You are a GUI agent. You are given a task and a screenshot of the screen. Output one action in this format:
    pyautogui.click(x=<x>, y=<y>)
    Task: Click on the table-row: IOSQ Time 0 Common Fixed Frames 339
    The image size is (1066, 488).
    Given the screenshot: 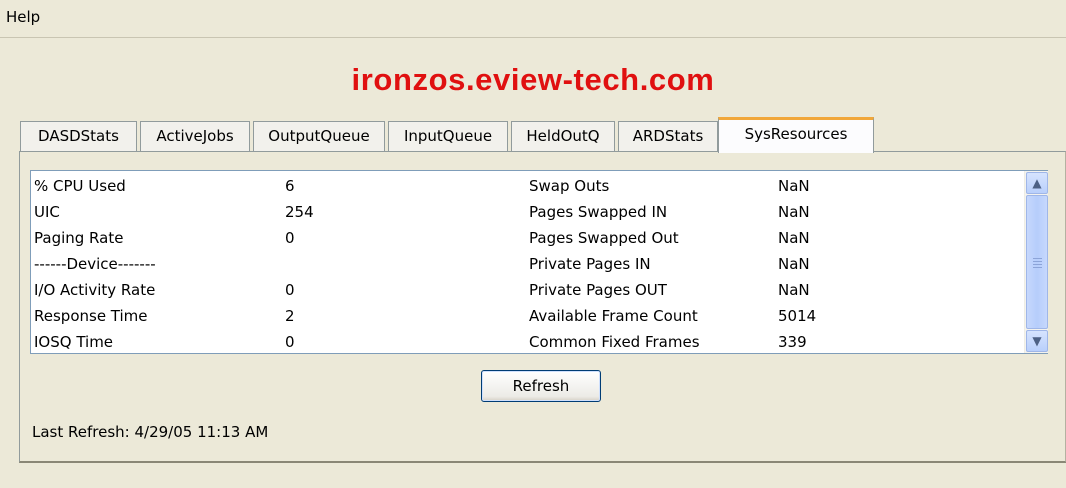 What is the action you would take?
    pyautogui.click(x=527, y=344)
    